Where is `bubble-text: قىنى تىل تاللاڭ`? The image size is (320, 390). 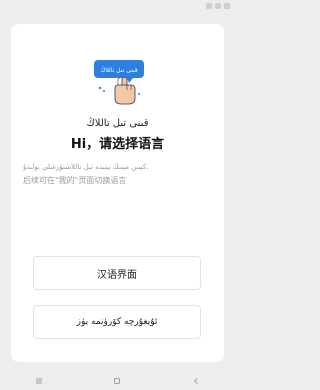 bubble-text: قىنى تىل تاللاڭ is located at coordinates (118, 70).